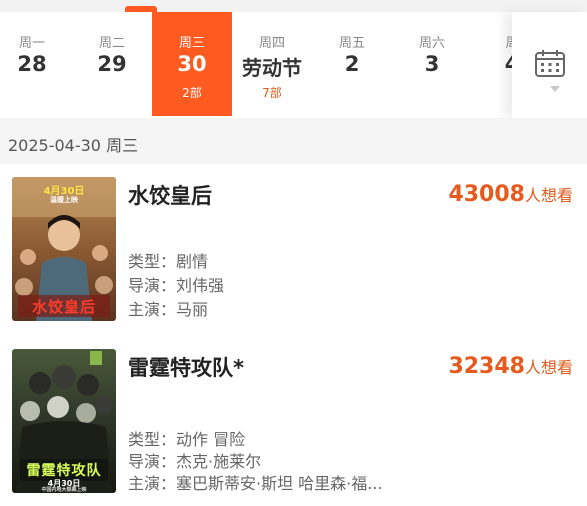 The height and width of the screenshot is (506, 587). I want to click on weekday-label: 周四, so click(271, 43).